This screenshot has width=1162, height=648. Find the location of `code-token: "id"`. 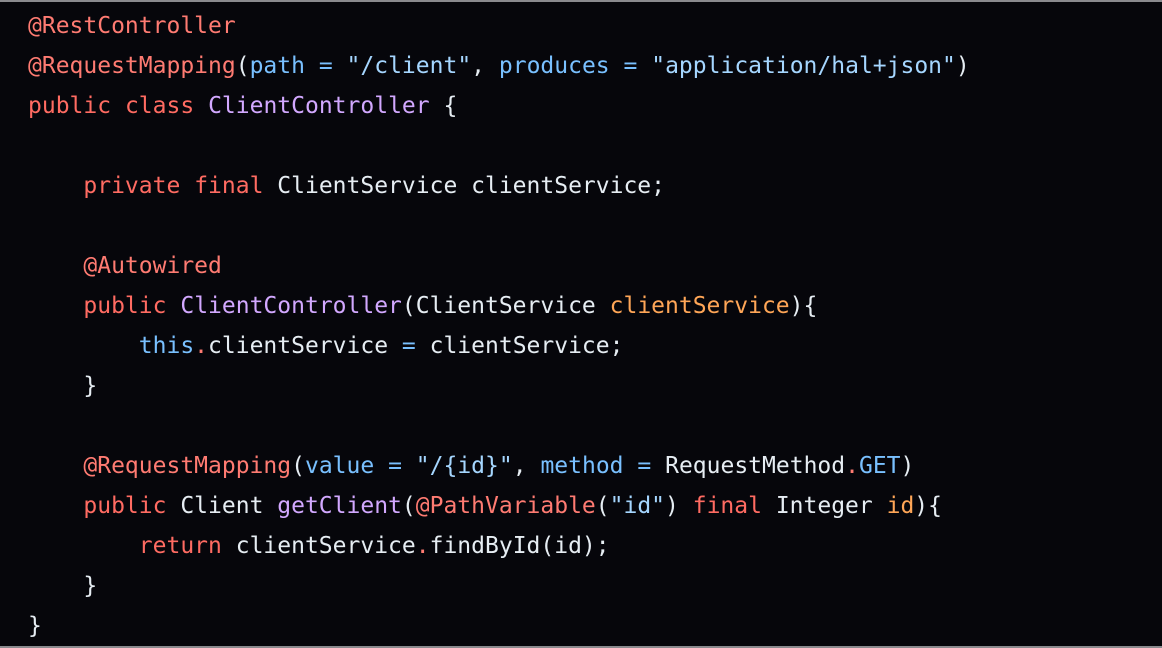

code-token: "id" is located at coordinates (637, 506).